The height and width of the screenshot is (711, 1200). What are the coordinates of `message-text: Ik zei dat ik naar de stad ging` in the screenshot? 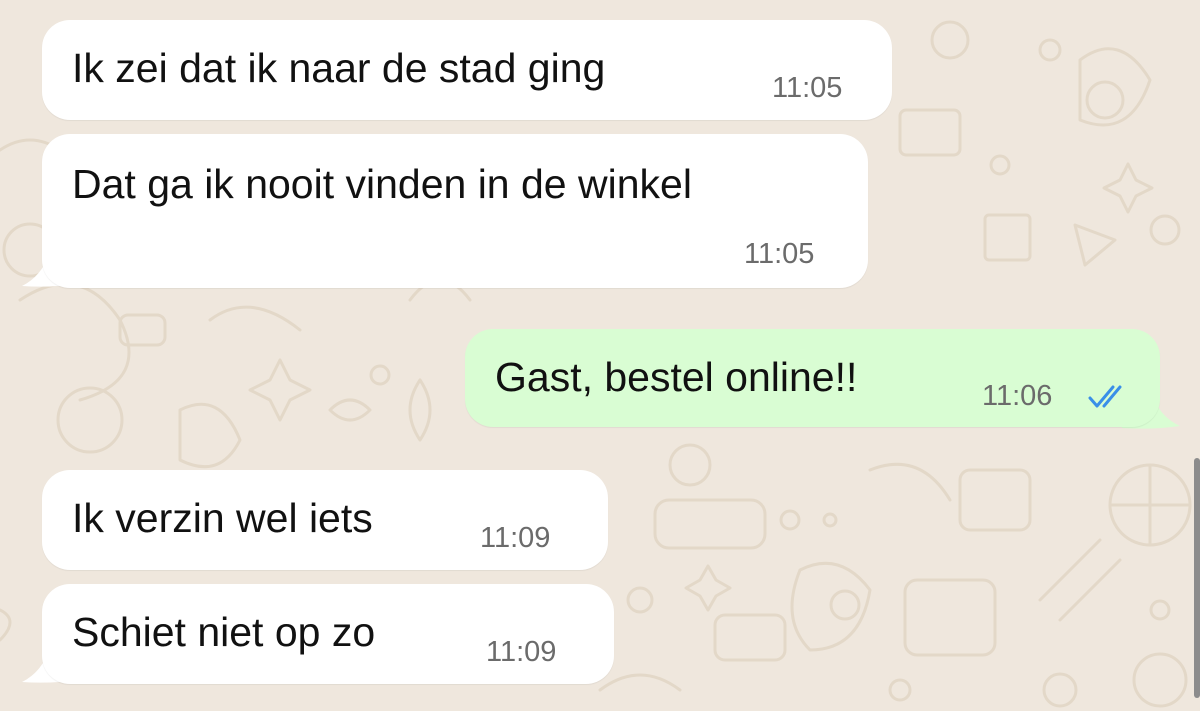 It's located at (339, 68).